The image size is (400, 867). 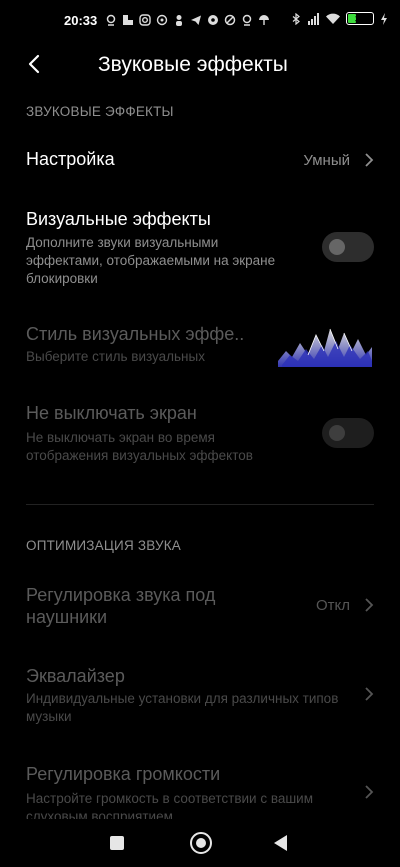 I want to click on headphones-row: Регулировка звука под наушники Откл, so click(x=200, y=607).